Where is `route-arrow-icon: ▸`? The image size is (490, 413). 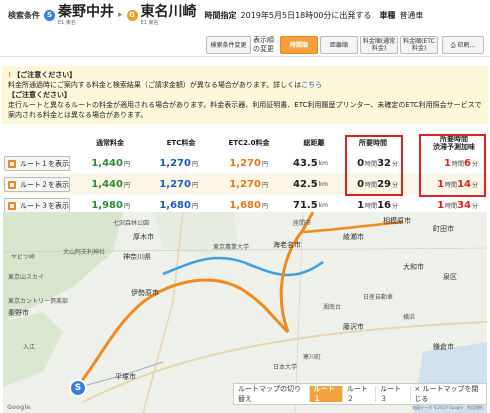 route-arrow-icon: ▸ is located at coordinates (120, 15).